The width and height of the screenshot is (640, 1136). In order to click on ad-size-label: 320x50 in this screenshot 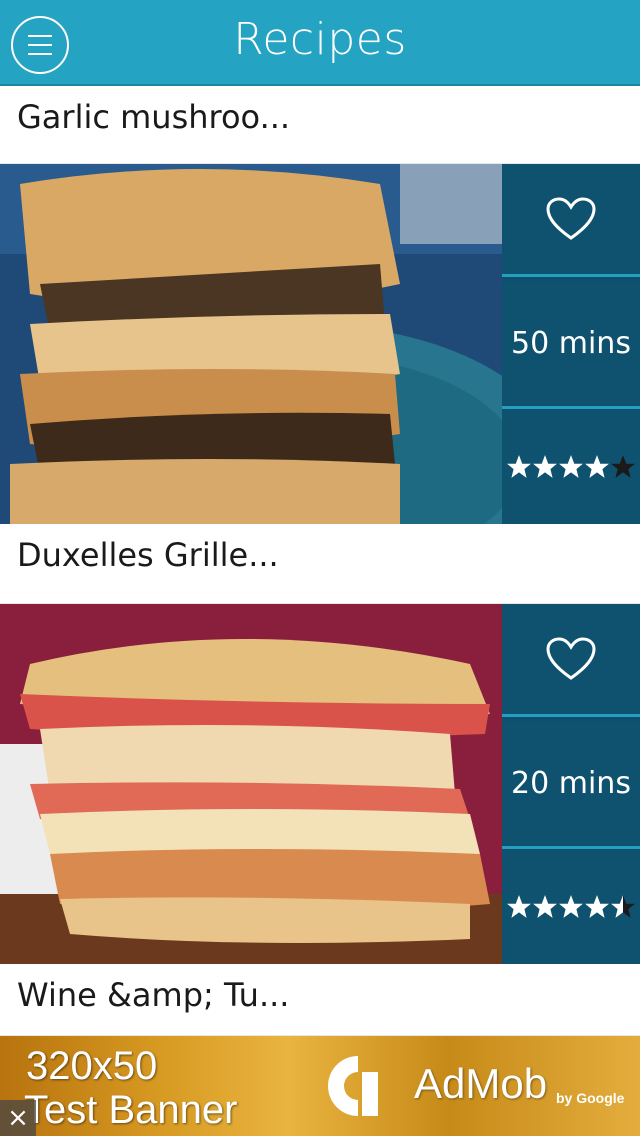, I will do `click(92, 1066)`.